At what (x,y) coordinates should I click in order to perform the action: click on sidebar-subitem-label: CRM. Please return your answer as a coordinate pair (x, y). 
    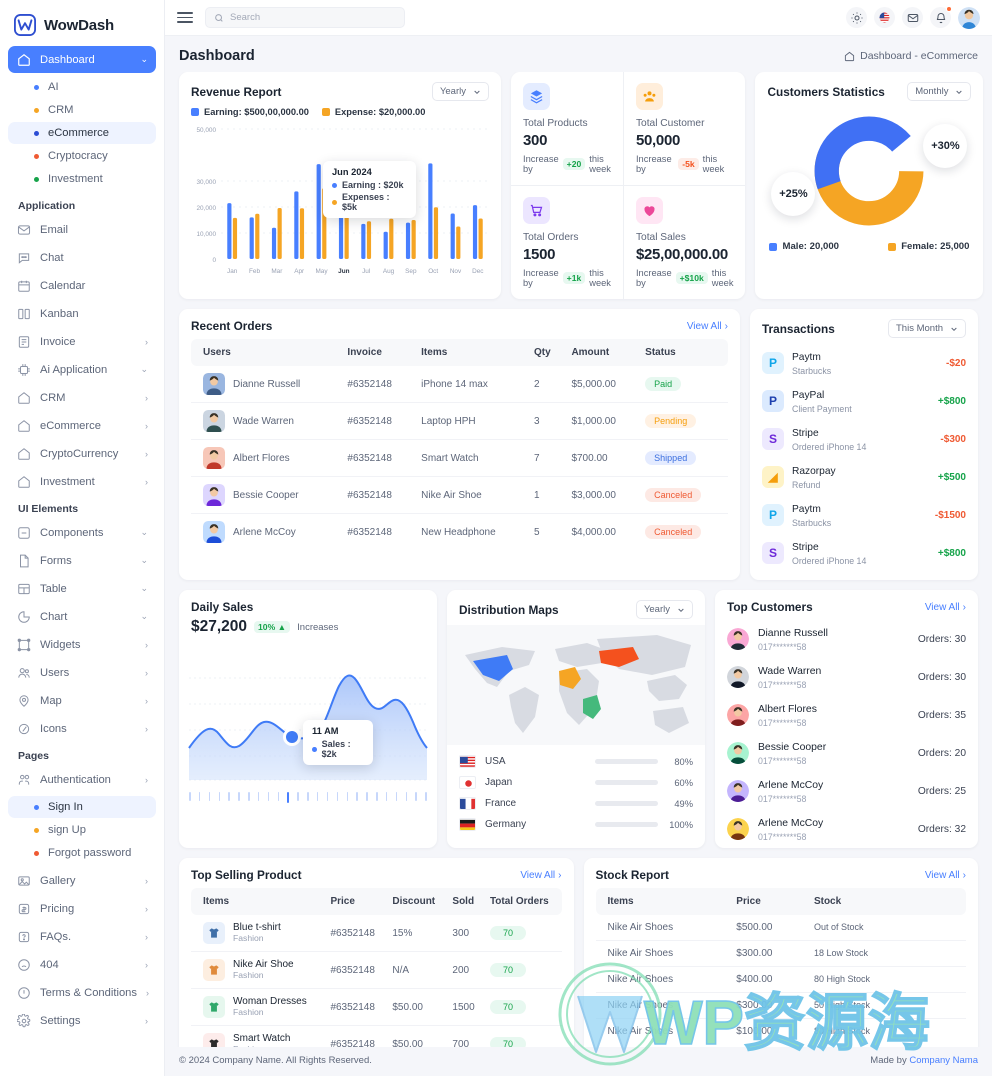
    Looking at the image, I should click on (61, 110).